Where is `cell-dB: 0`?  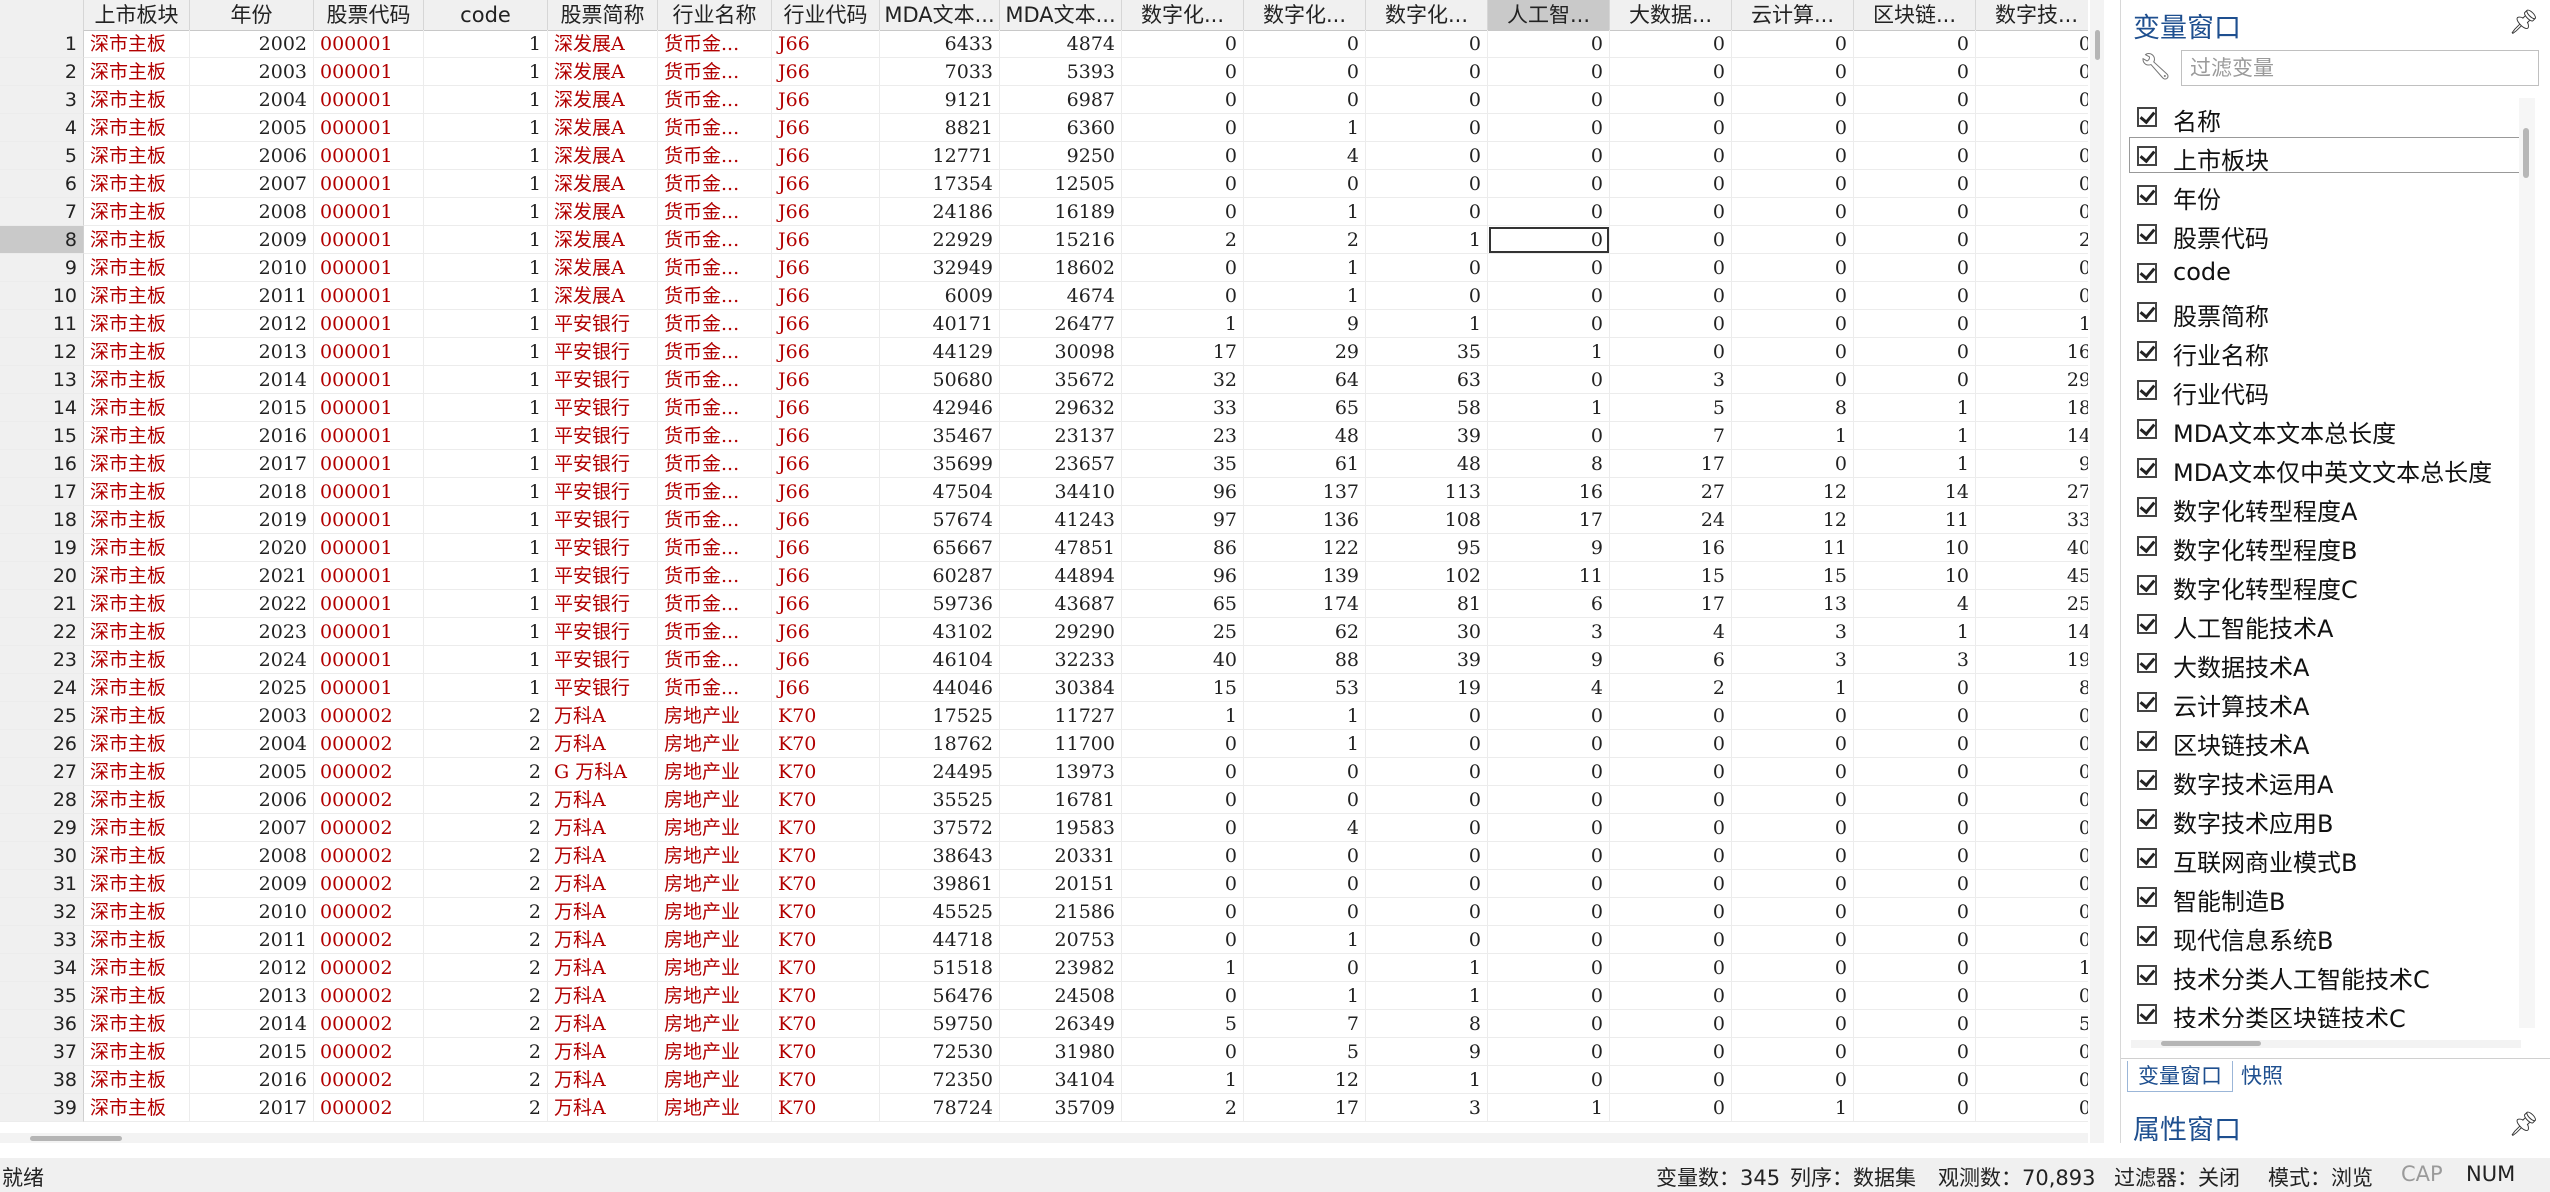 cell-dB: 0 is located at coordinates (1305, 44).